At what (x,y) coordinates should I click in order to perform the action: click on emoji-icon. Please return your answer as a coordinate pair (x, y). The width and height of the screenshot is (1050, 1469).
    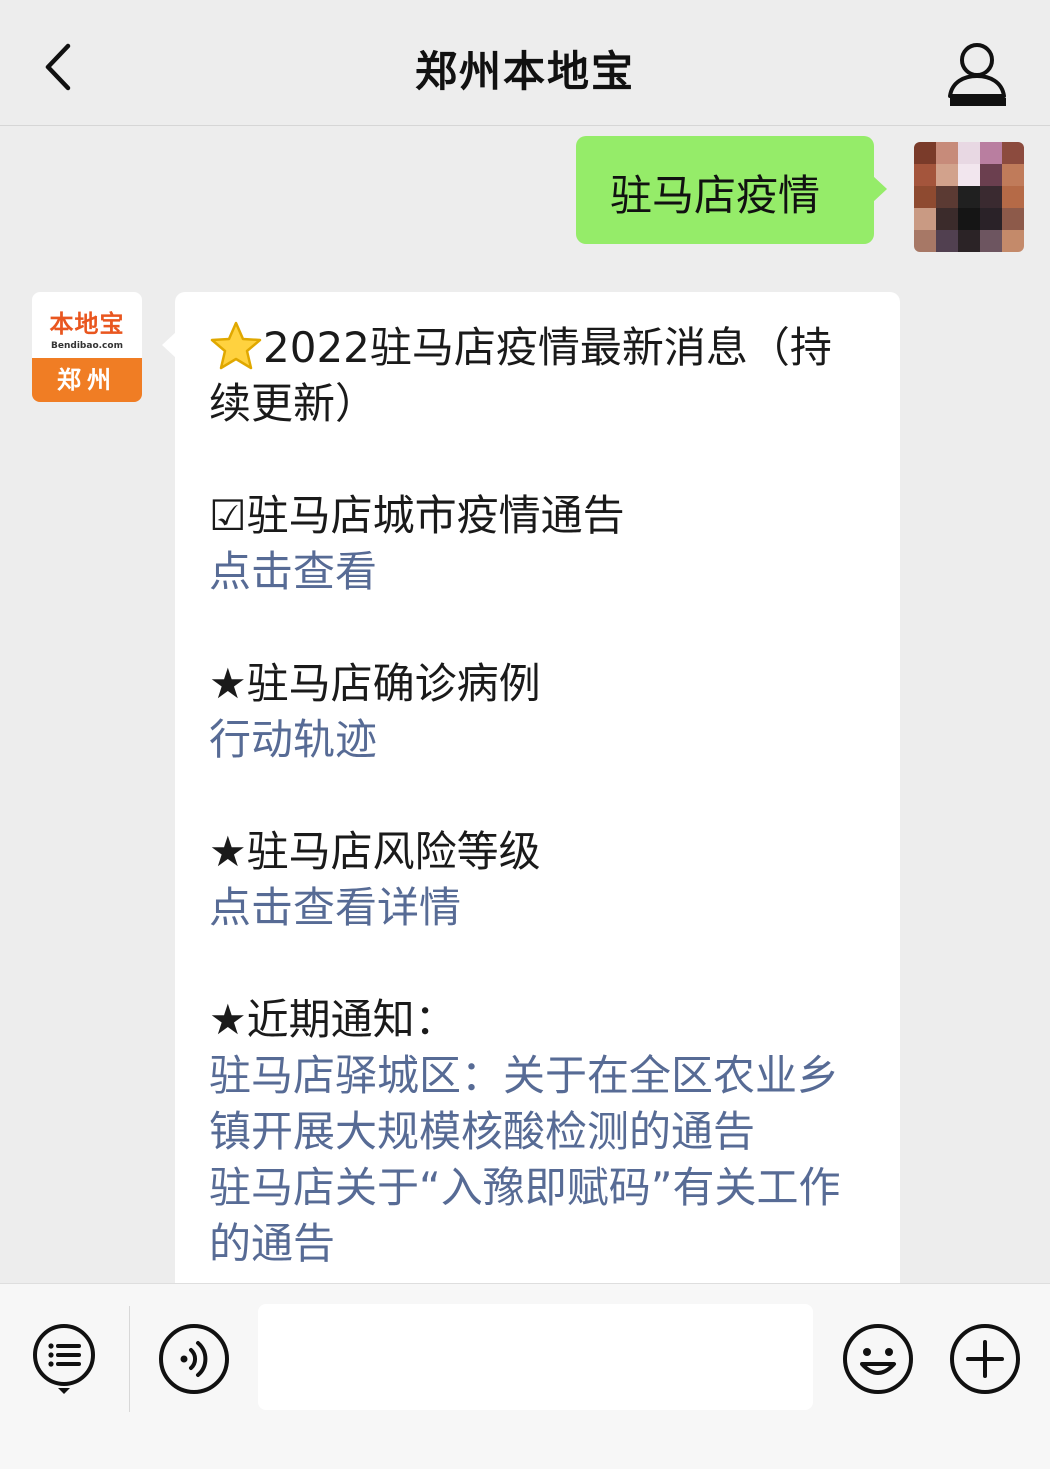
    Looking at the image, I should click on (878, 1359).